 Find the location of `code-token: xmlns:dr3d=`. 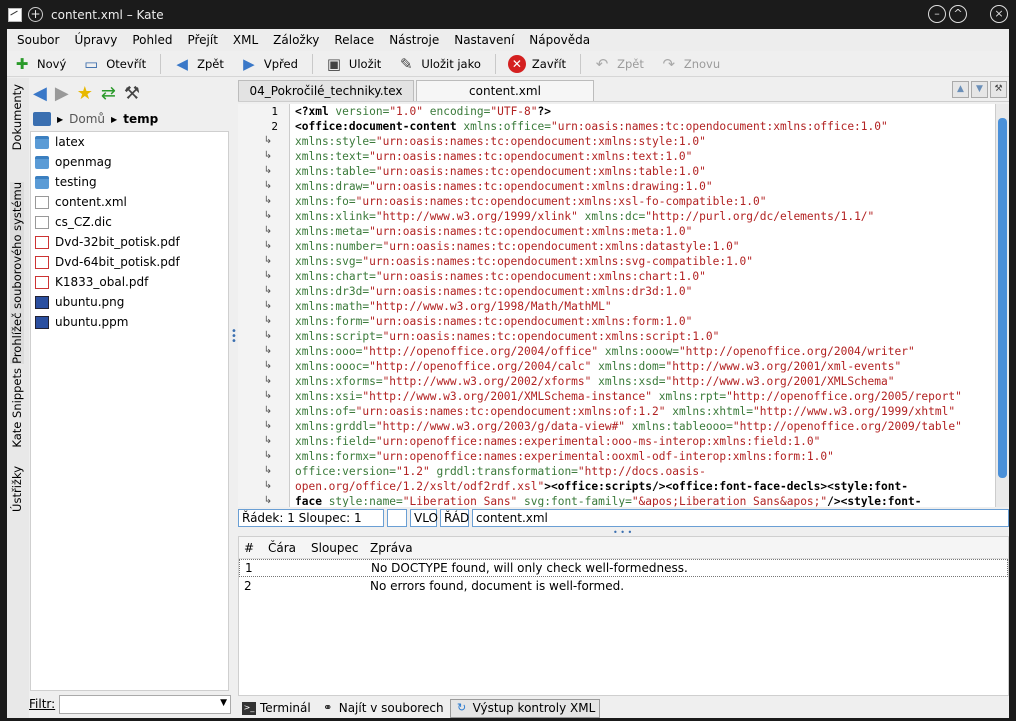

code-token: xmlns:dr3d= is located at coordinates (332, 291).